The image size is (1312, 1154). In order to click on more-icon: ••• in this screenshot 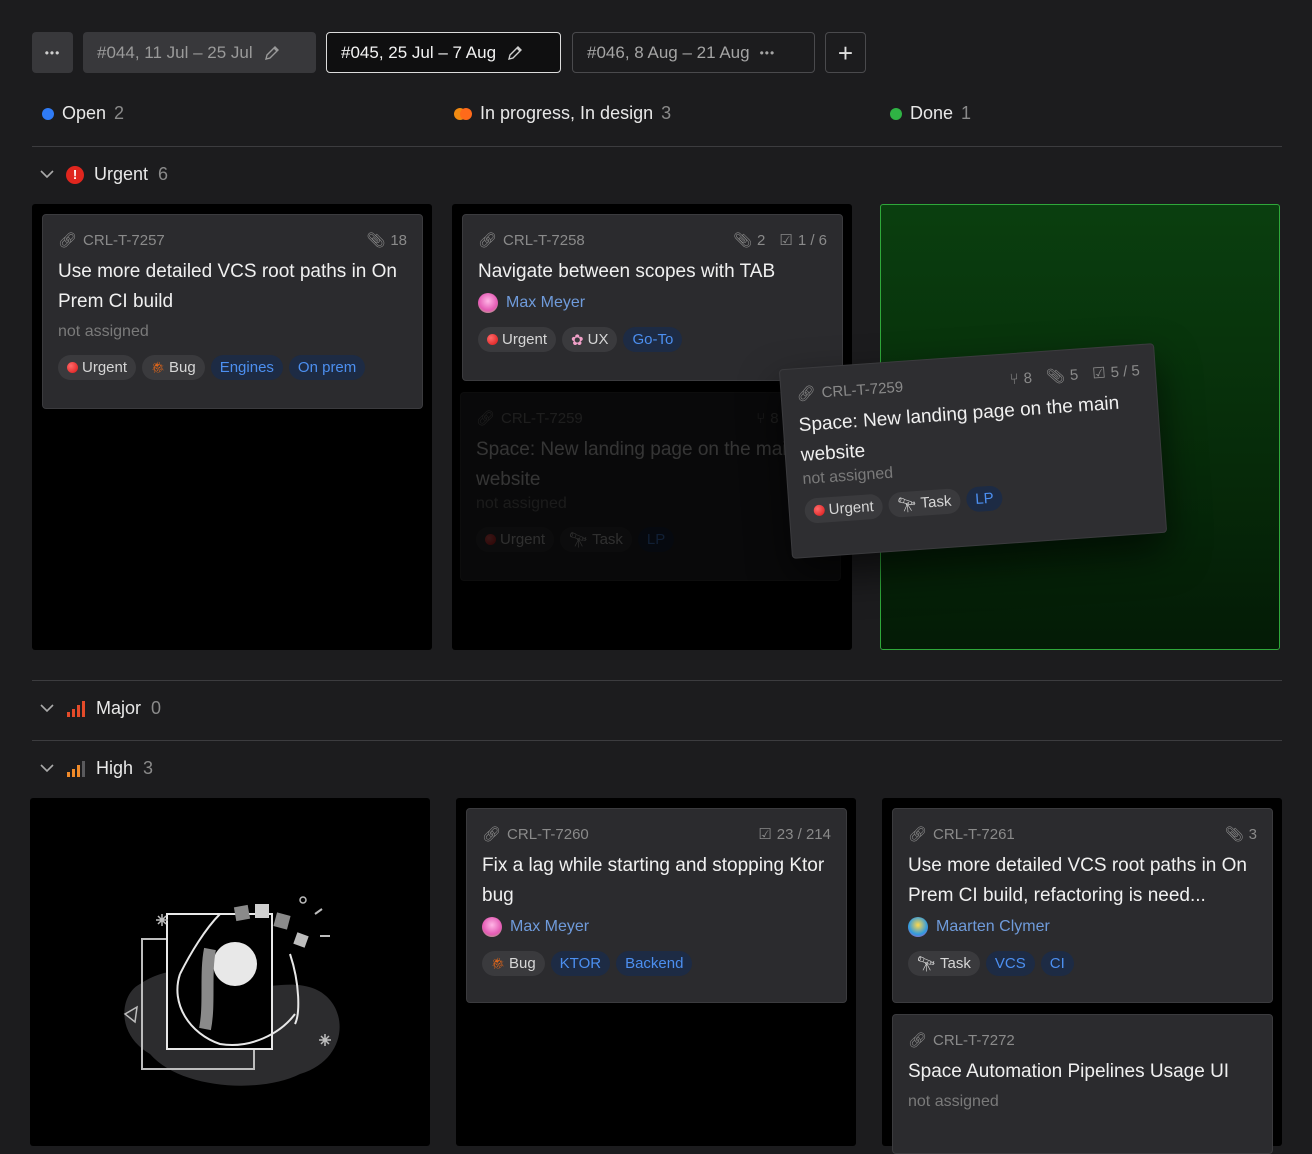, I will do `click(768, 53)`.